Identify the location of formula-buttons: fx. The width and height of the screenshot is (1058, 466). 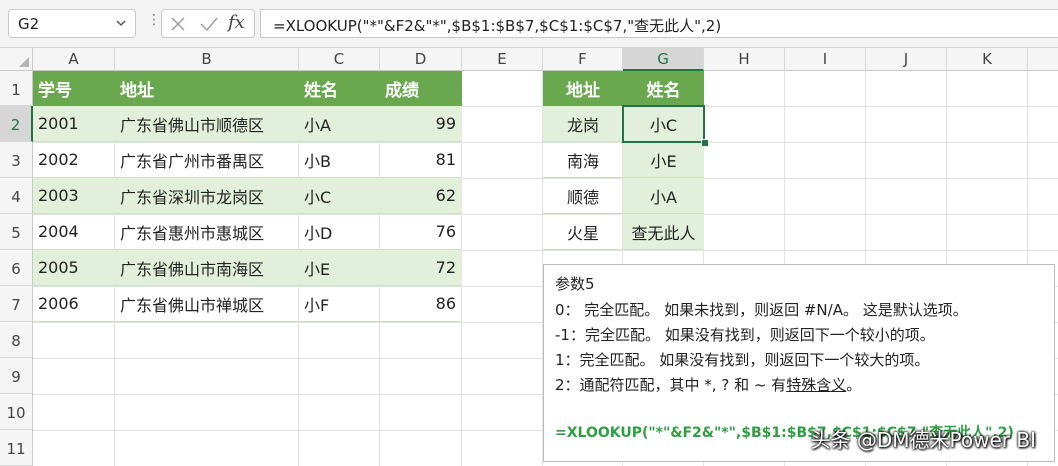
(208, 23).